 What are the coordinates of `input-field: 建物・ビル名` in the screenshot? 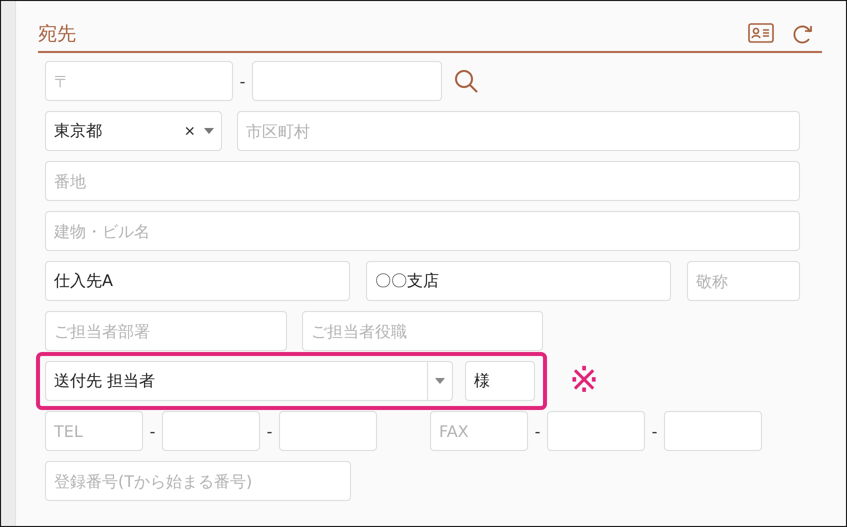 It's located at (422, 231).